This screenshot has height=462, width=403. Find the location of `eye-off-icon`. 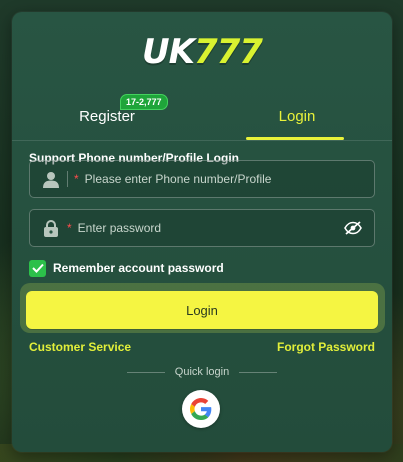

eye-off-icon is located at coordinates (353, 228).